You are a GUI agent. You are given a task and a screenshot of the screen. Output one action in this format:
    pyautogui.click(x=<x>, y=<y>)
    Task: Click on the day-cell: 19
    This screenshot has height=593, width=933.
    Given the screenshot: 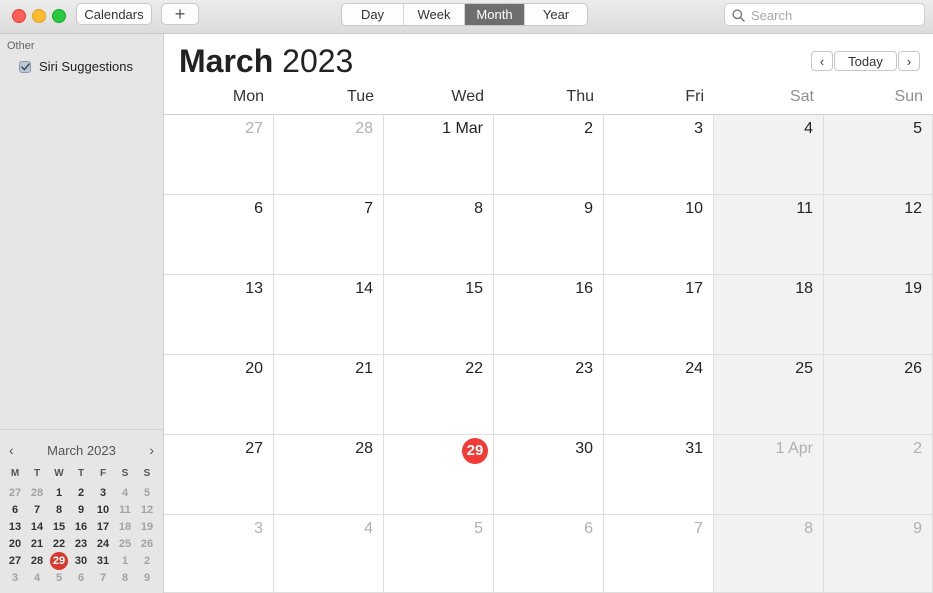 What is the action you would take?
    pyautogui.click(x=878, y=315)
    